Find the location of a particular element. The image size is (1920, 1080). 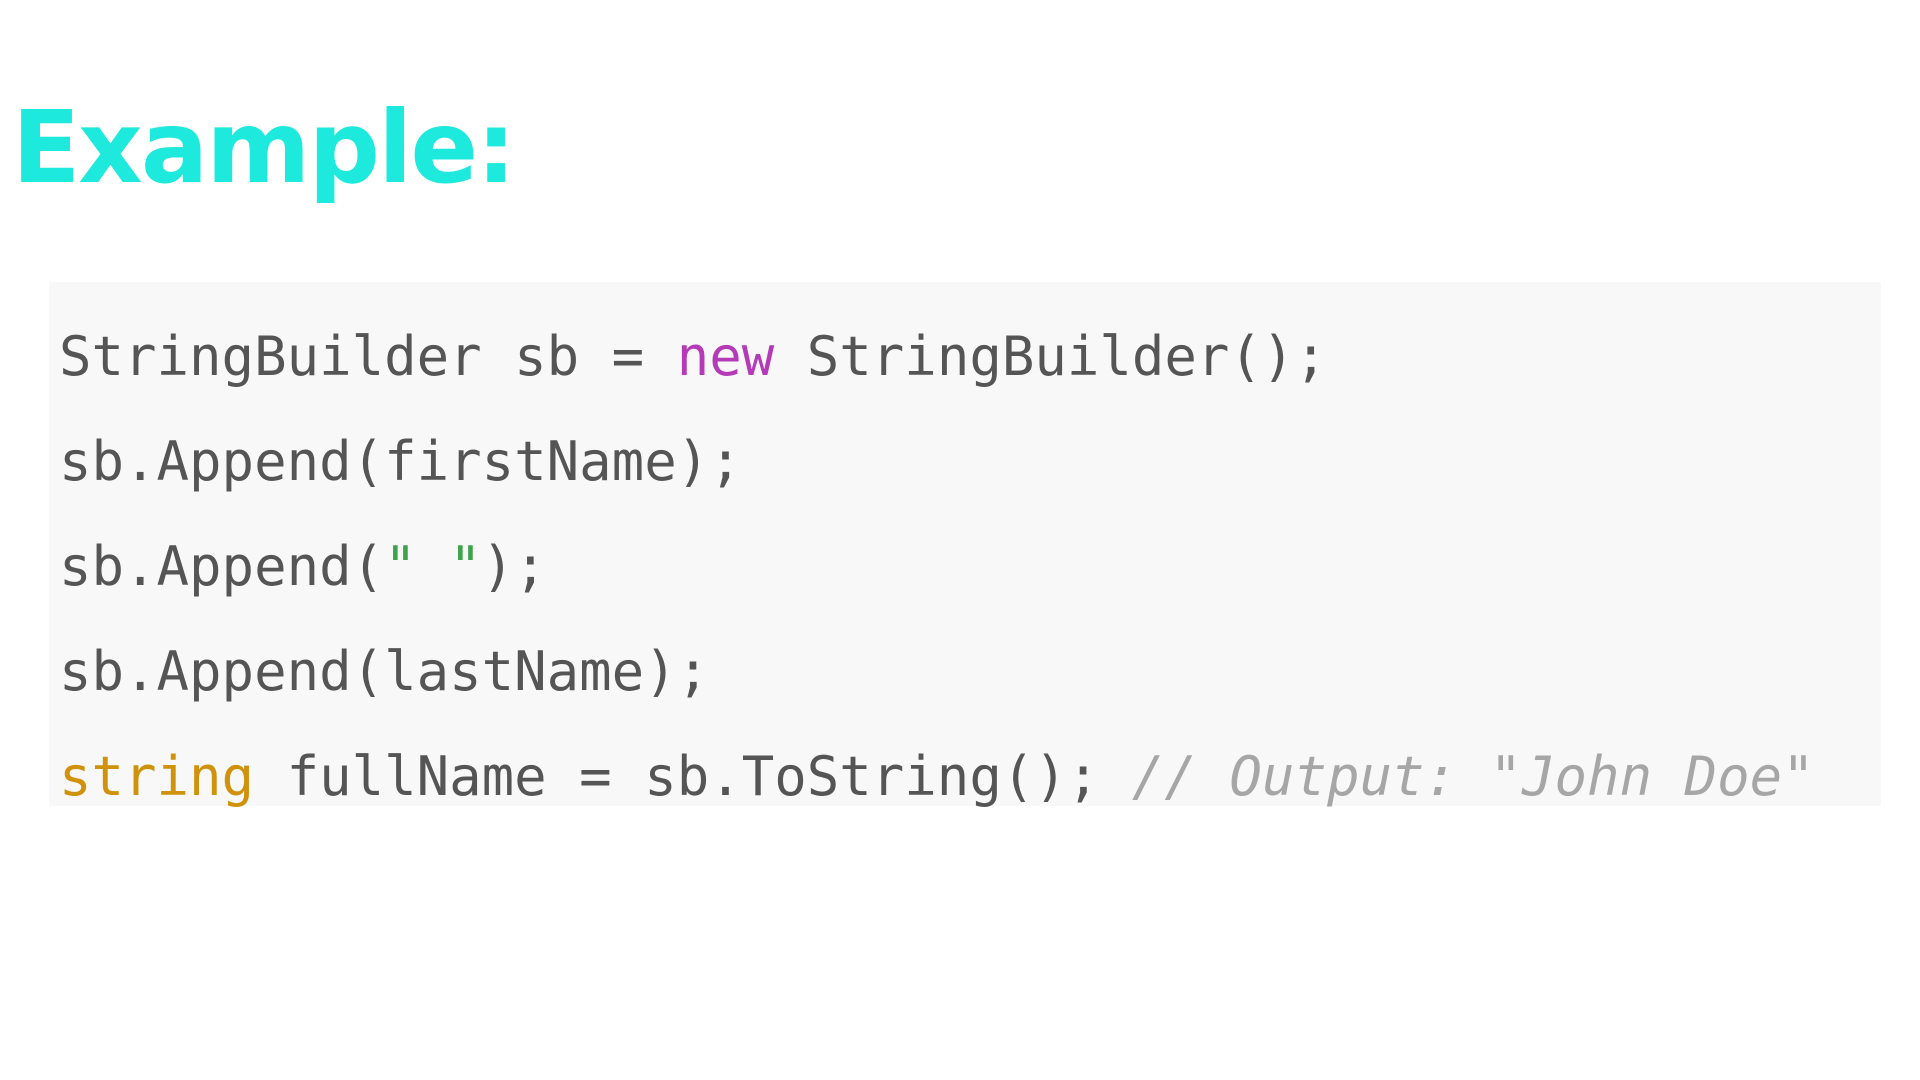

page-title: Example: is located at coordinates (264, 147).